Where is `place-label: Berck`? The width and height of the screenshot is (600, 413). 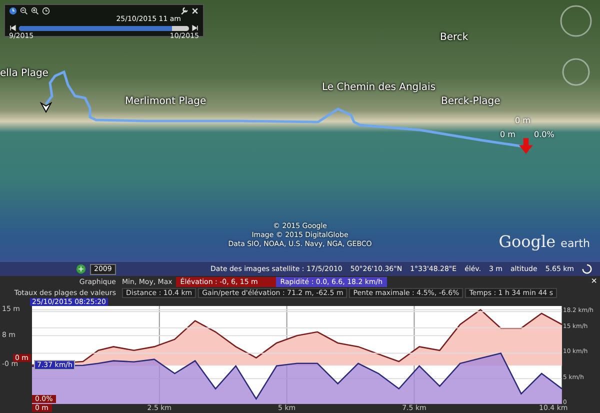
place-label: Berck is located at coordinates (454, 37).